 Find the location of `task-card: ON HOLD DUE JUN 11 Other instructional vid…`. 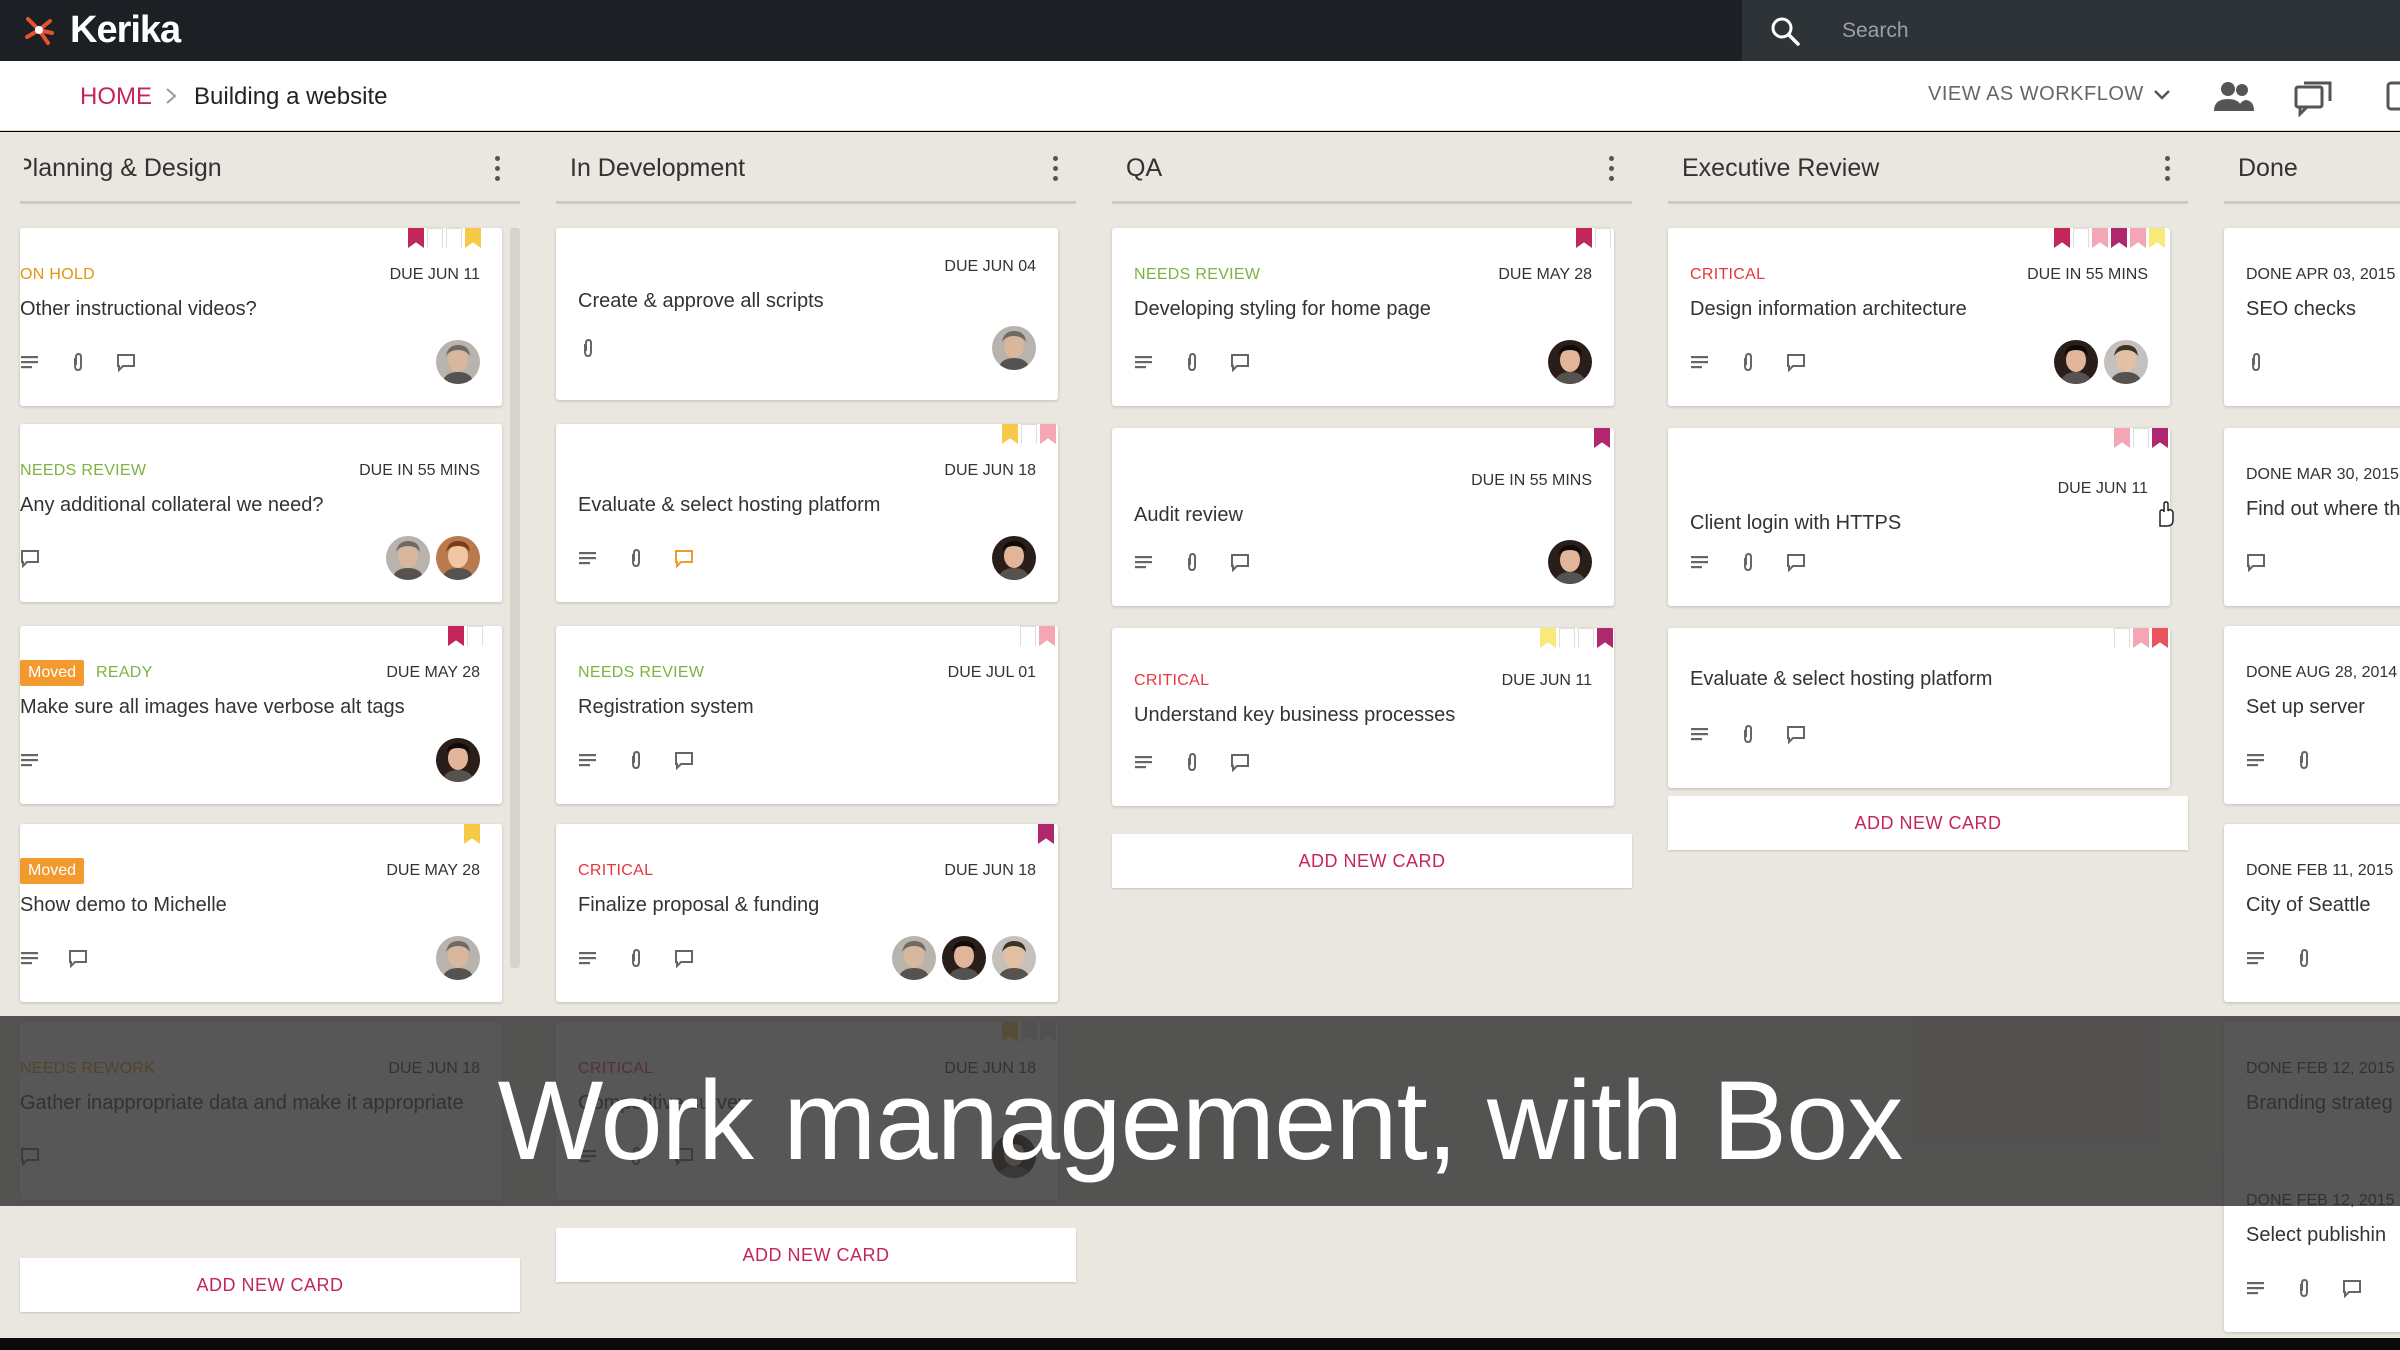

task-card: ON HOLD DUE JUN 11 Other instructional vid… is located at coordinates (261, 317).